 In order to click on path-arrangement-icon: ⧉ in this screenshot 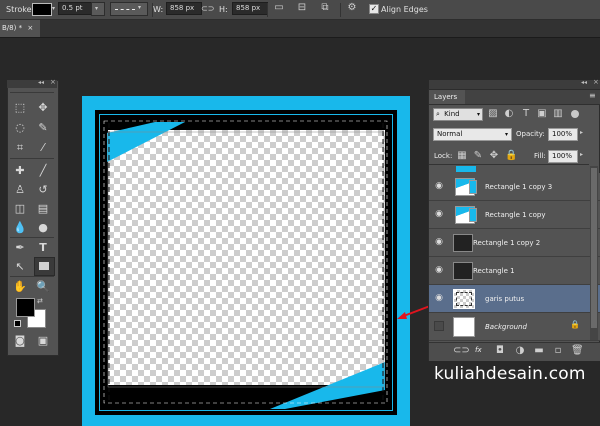, I will do `click(325, 8)`.